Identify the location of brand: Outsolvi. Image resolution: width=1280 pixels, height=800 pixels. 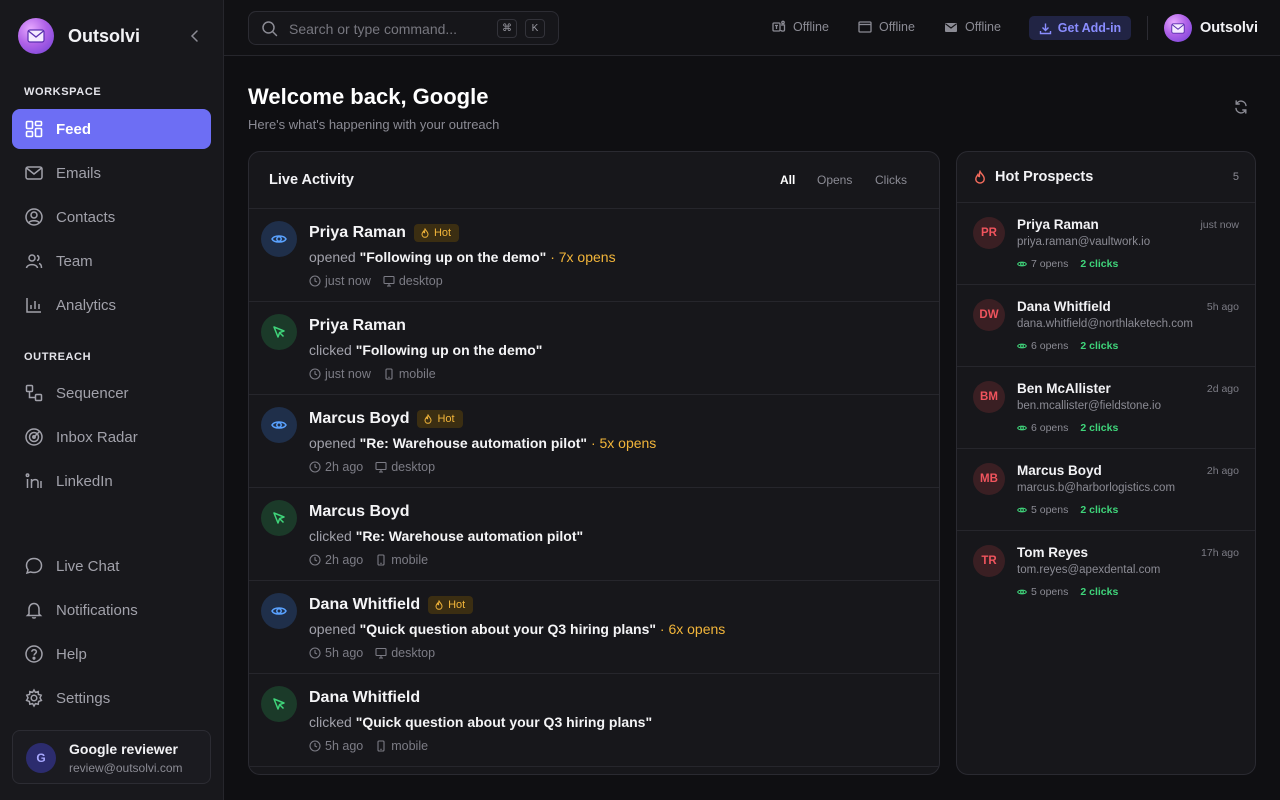
(79, 36).